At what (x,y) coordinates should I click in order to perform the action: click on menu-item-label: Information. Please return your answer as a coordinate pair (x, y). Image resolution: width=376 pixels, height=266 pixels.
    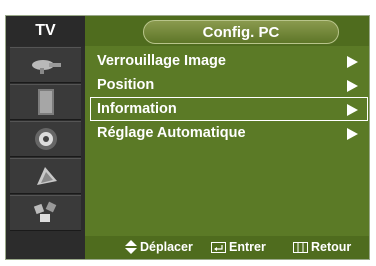
    Looking at the image, I should click on (137, 109).